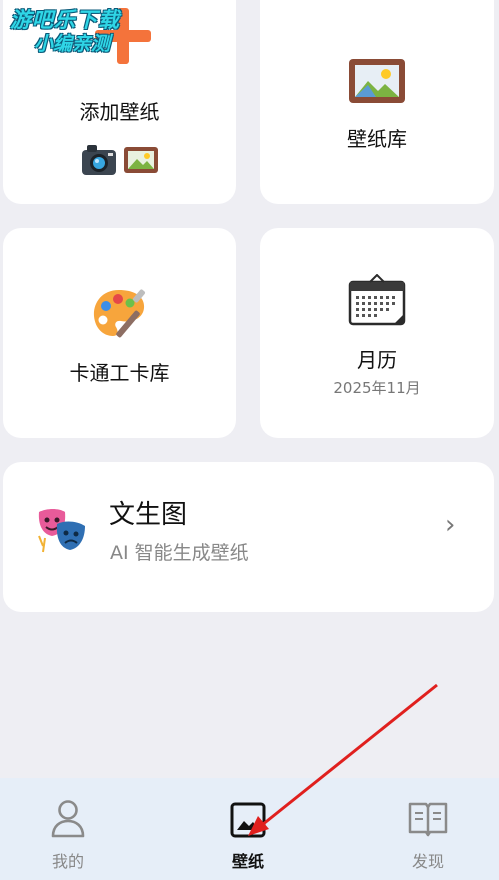 This screenshot has width=499, height=880. What do you see at coordinates (377, 388) in the screenshot?
I see `calendar-month: 2025年11月` at bounding box center [377, 388].